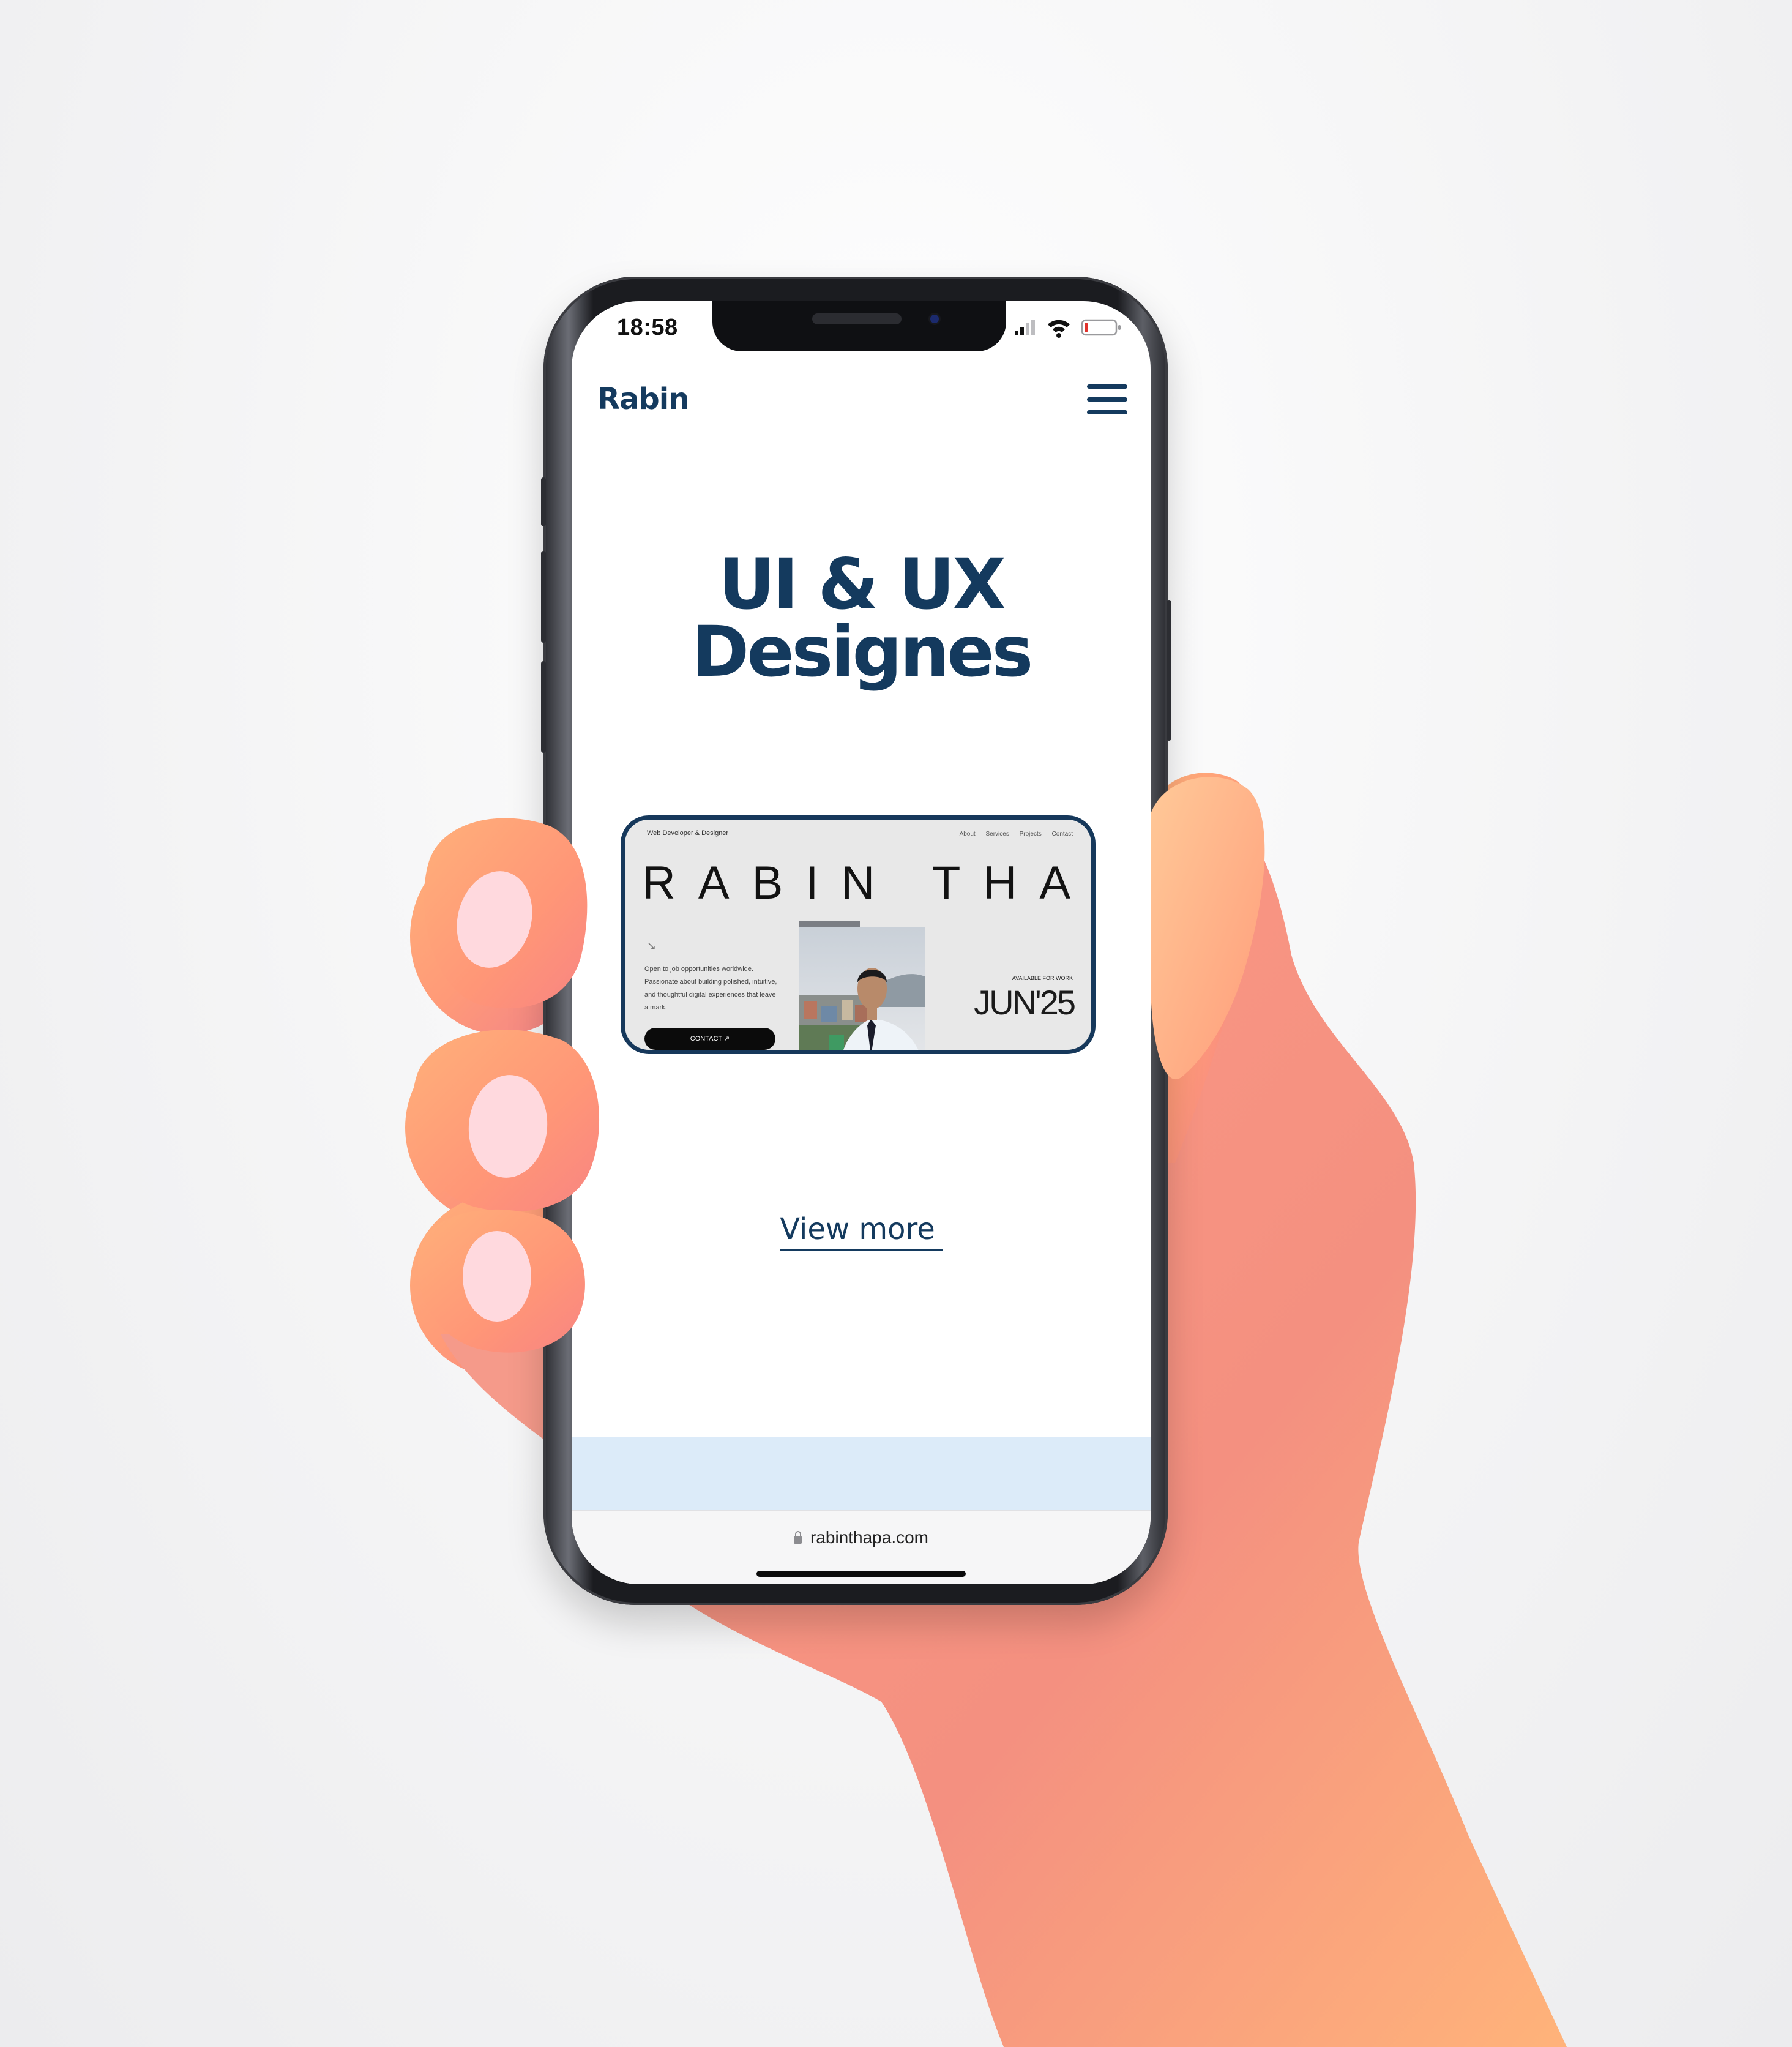 The image size is (1792, 2047). What do you see at coordinates (862, 584) in the screenshot?
I see `hero-line-1: UI & UX` at bounding box center [862, 584].